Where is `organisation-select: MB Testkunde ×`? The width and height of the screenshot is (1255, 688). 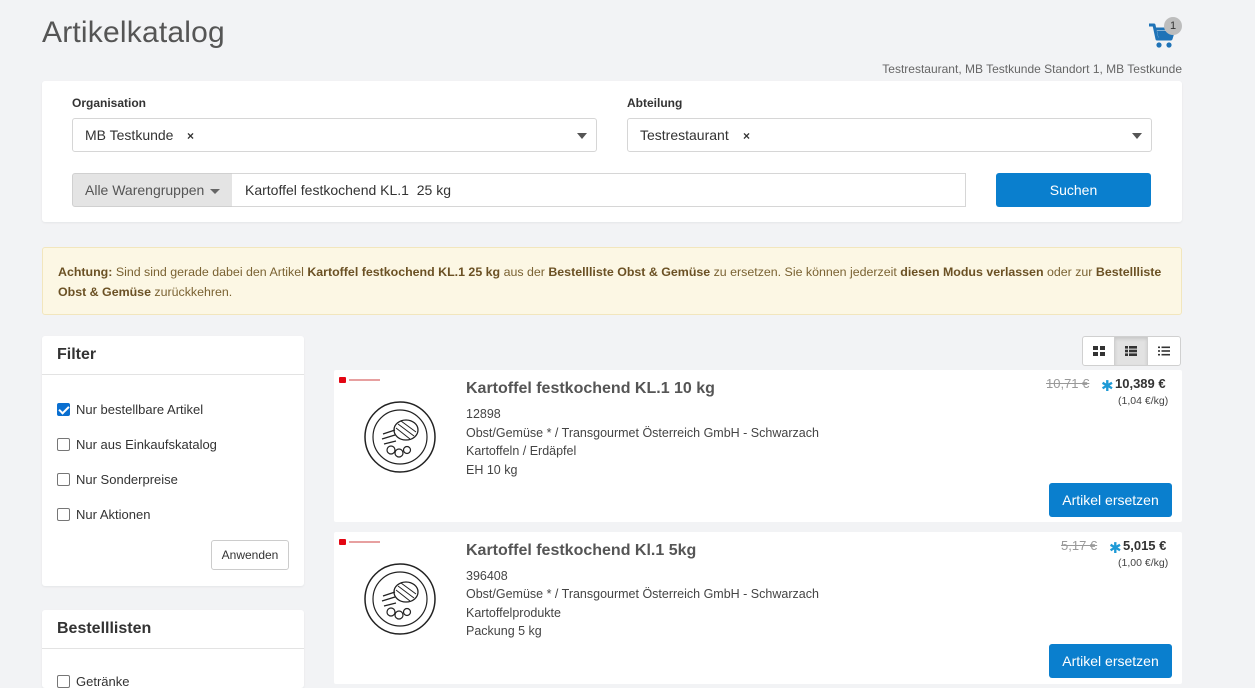 organisation-select: MB Testkunde × is located at coordinates (334, 135).